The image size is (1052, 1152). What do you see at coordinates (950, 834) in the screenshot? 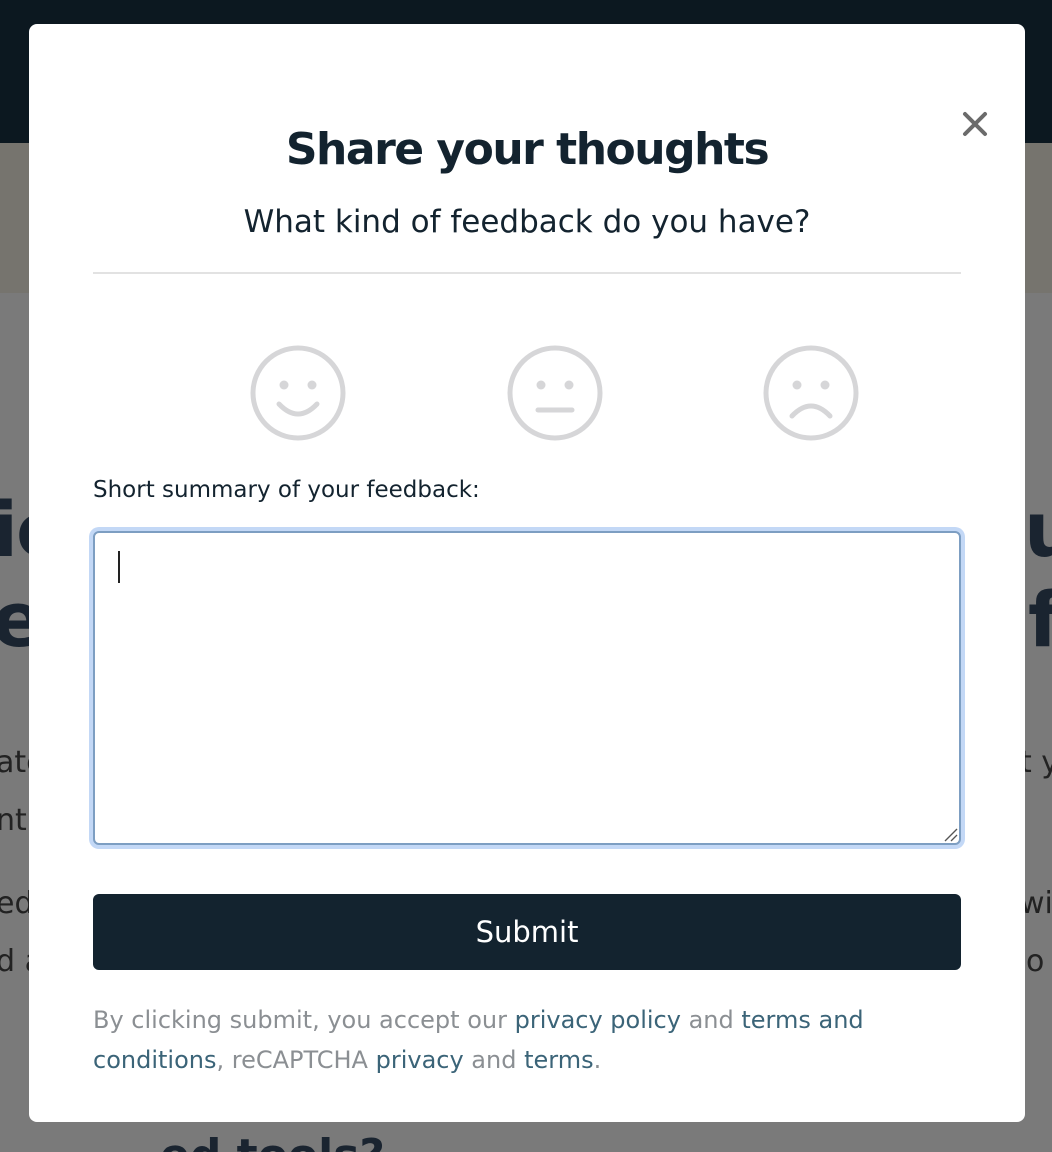
I see `resize-grip-icon` at bounding box center [950, 834].